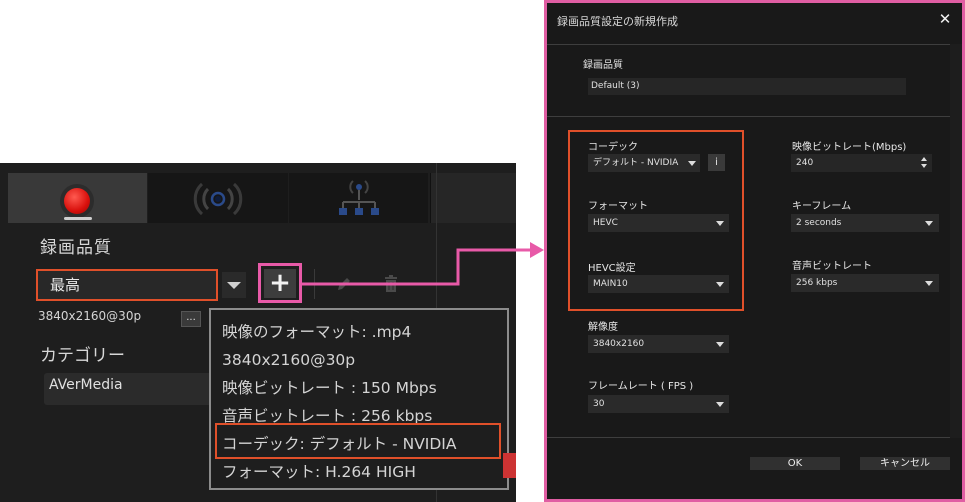  What do you see at coordinates (754, 23) in the screenshot?
I see `dialog-titlebar: 録画品質設定の新規作成 ✕` at bounding box center [754, 23].